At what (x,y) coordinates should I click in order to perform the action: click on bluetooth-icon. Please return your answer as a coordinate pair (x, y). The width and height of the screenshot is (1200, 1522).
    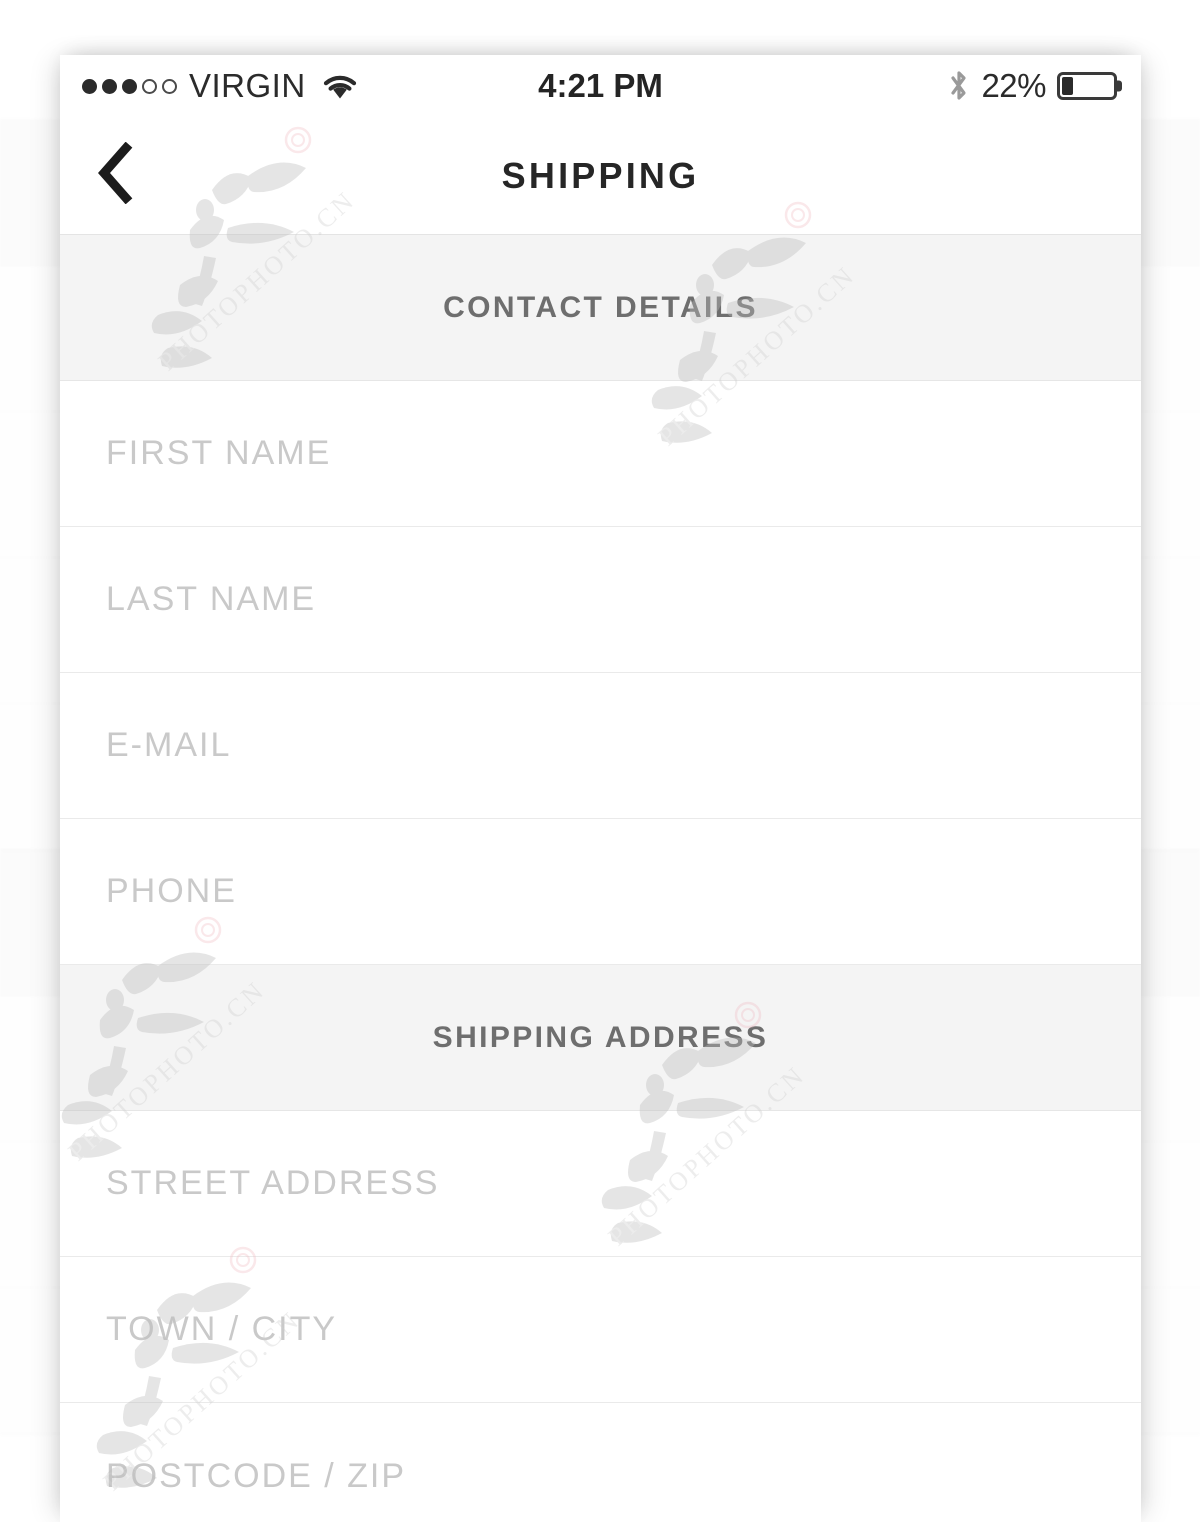
    Looking at the image, I should click on (959, 86).